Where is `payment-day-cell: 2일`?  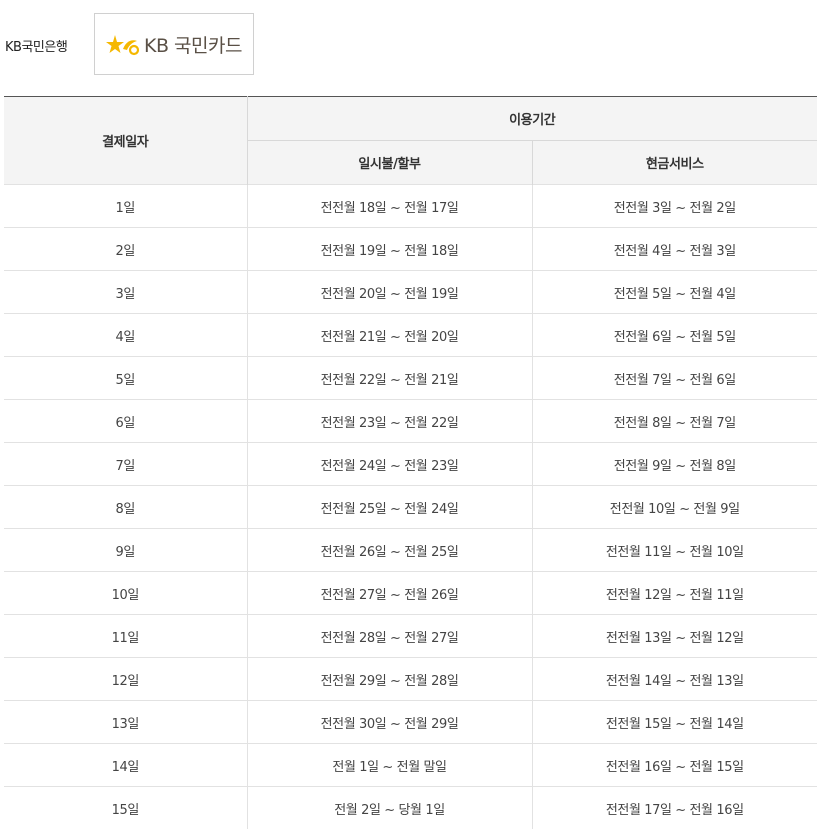
payment-day-cell: 2일 is located at coordinates (126, 249).